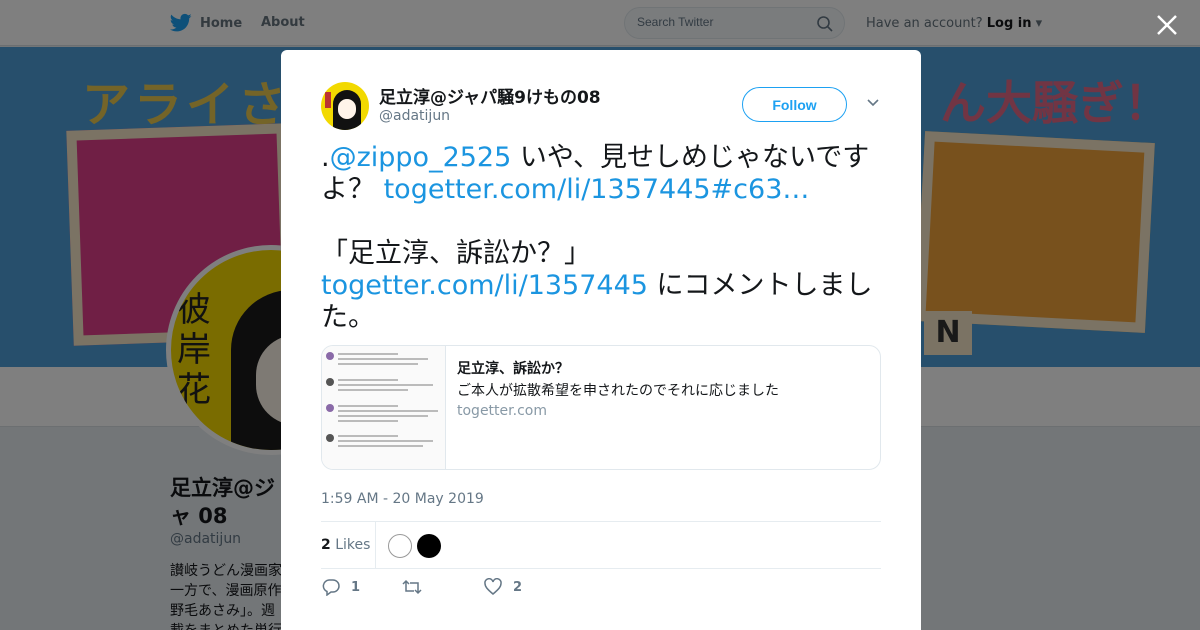 The height and width of the screenshot is (630, 1200). I want to click on tweet-text-prefix: ., so click(325, 157).